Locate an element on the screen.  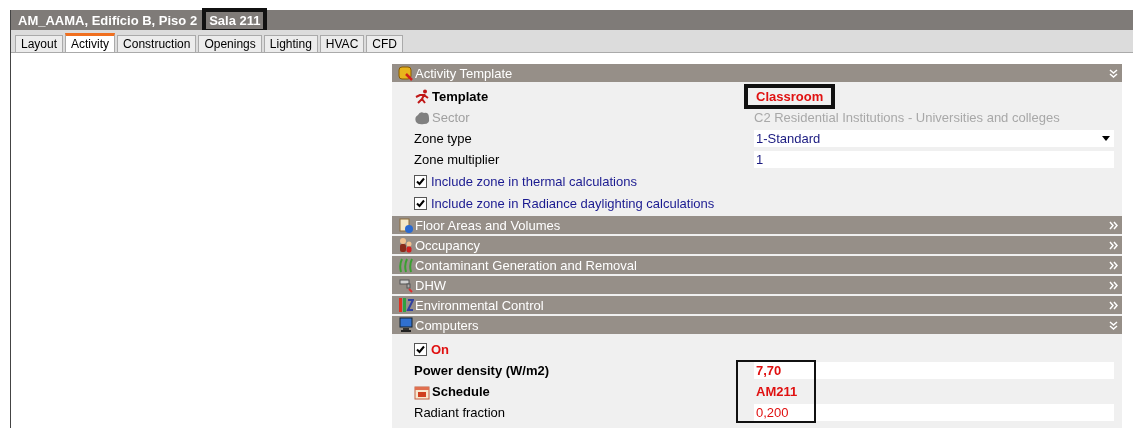
input-field: 0,200 is located at coordinates (934, 412).